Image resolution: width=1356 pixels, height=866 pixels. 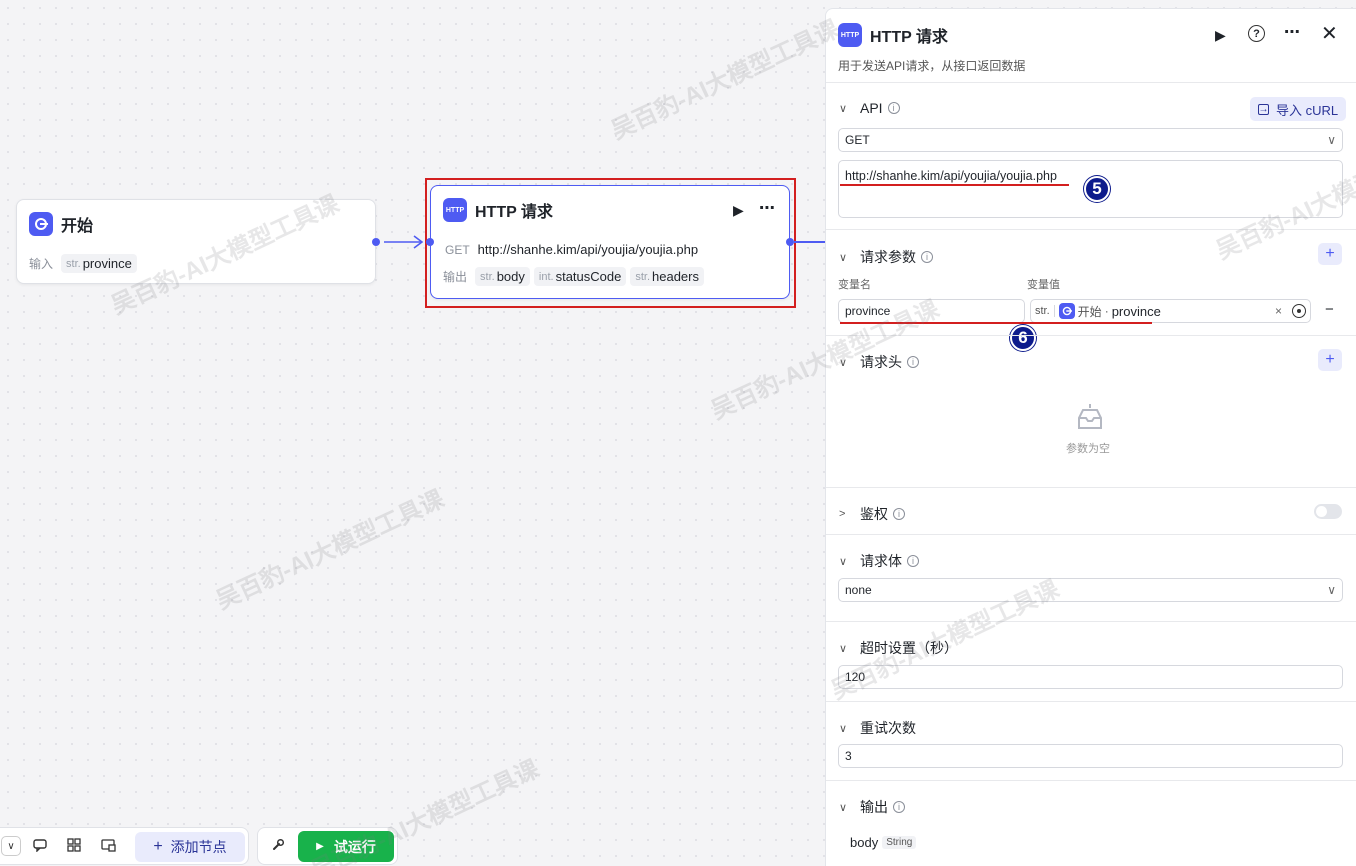 I want to click on api-label: API, so click(x=871, y=108).